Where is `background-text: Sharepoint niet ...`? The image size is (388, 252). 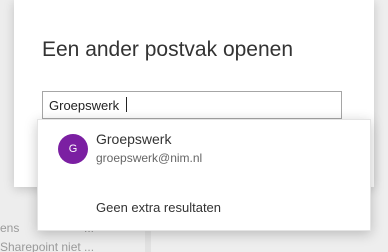 background-text: Sharepoint niet ... is located at coordinates (47, 246).